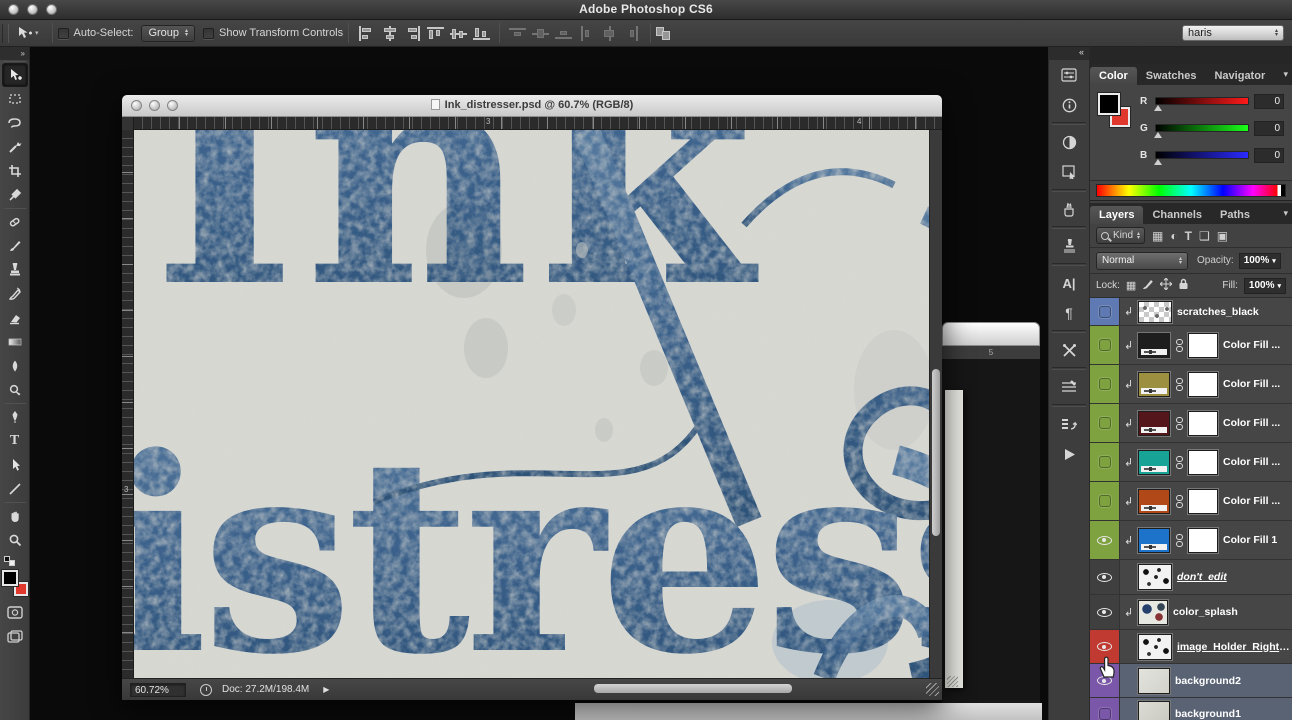  Describe the element at coordinates (15, 489) in the screenshot. I see `tool-line` at that location.